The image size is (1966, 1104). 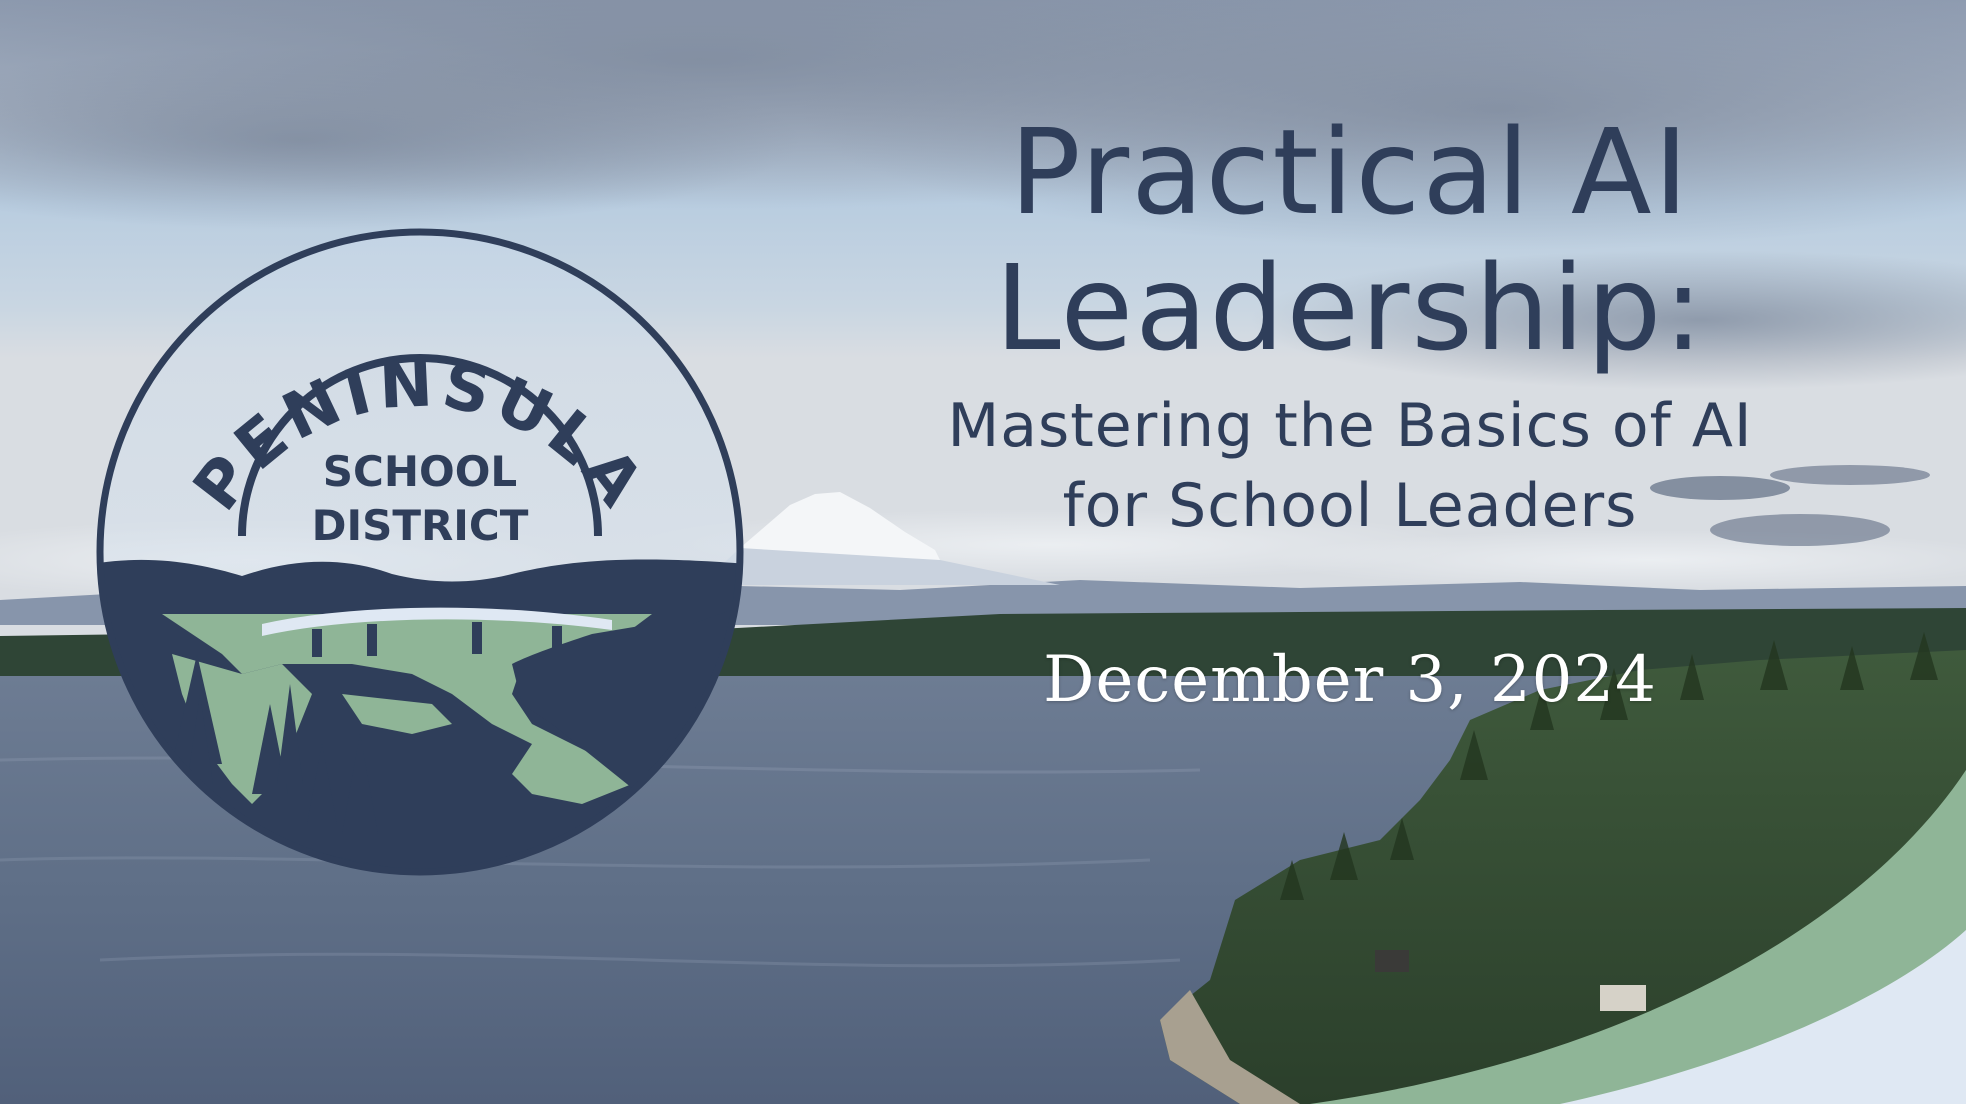 What do you see at coordinates (1350, 426) in the screenshot?
I see `slide-subtitle-line-1: Mastering the Basics of AI` at bounding box center [1350, 426].